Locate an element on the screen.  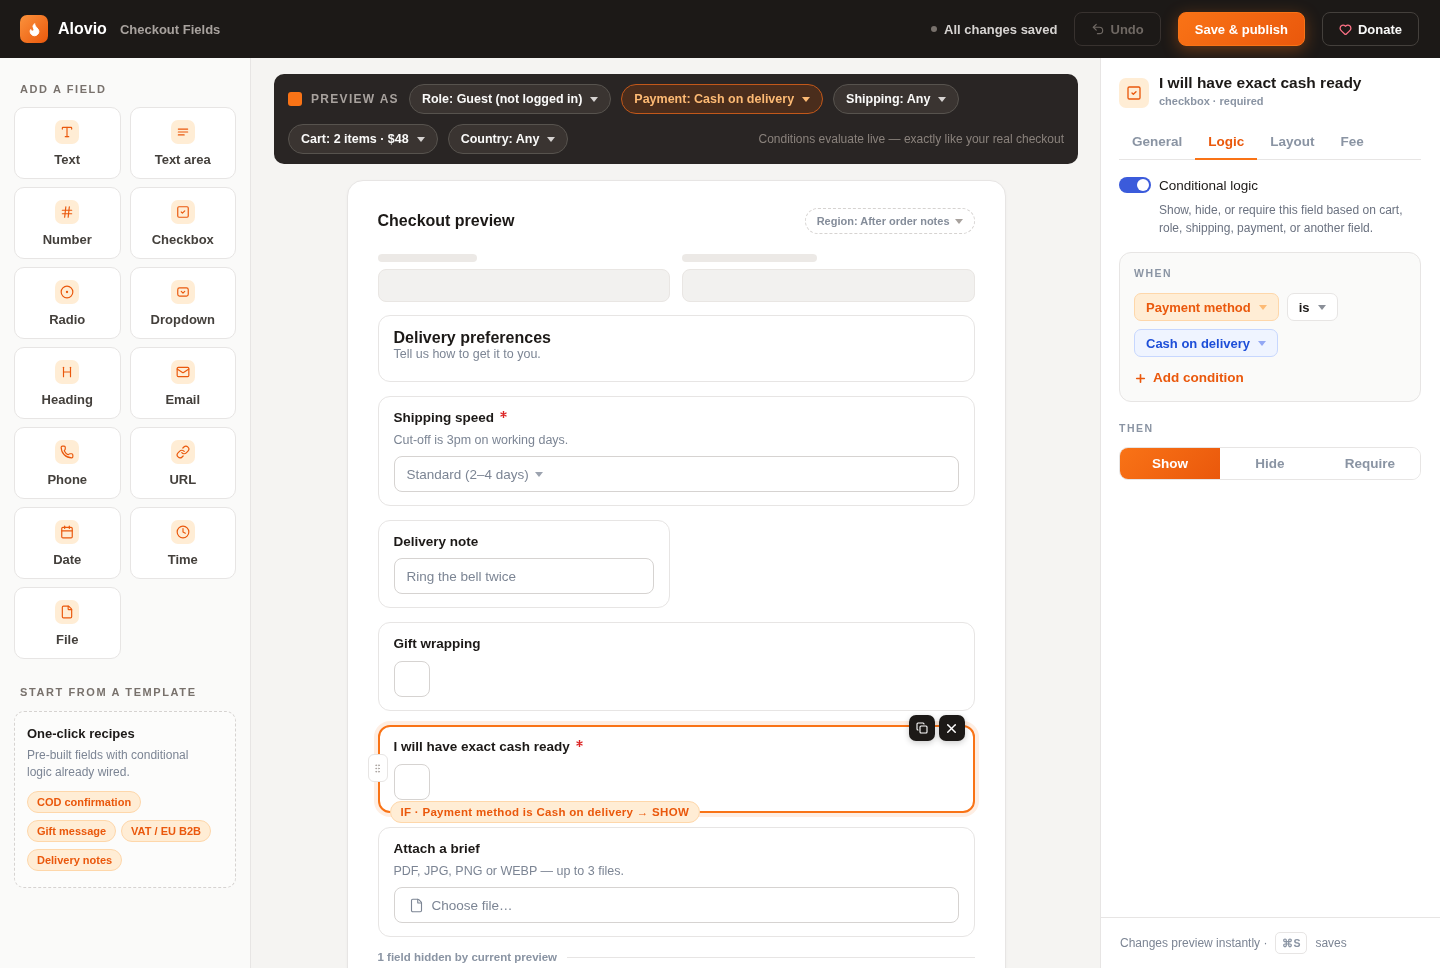
heart-icon is located at coordinates (1345, 29).